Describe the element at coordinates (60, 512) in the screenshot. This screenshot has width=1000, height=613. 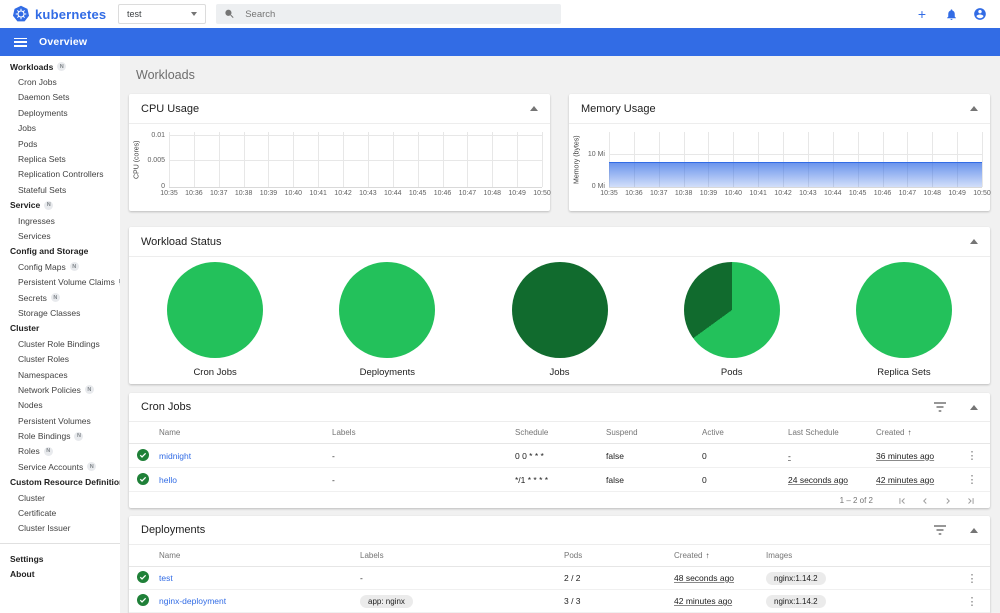
I see `sidebar-item-certificate: Certificate` at that location.